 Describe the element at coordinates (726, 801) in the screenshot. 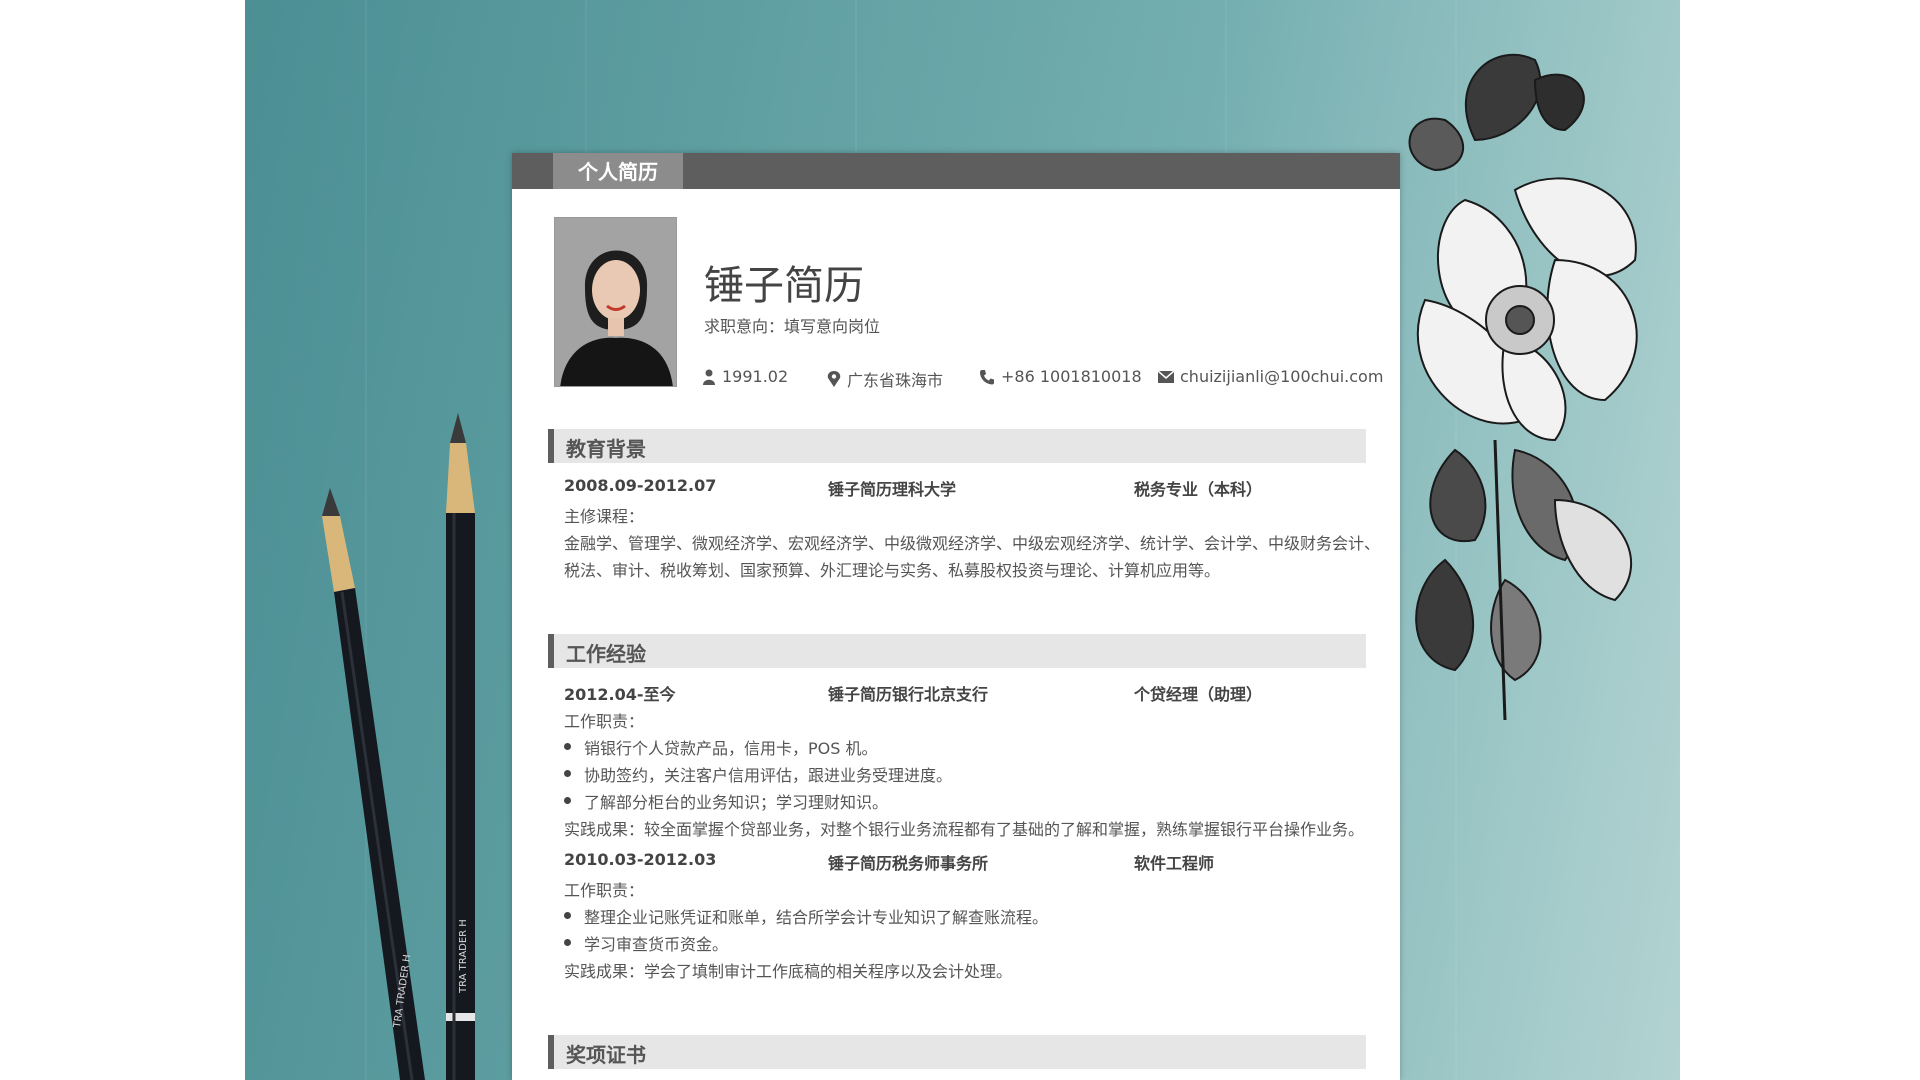

I see `job-1-duty: 了解部分柜台的业务知识；学习理财知识。` at that location.